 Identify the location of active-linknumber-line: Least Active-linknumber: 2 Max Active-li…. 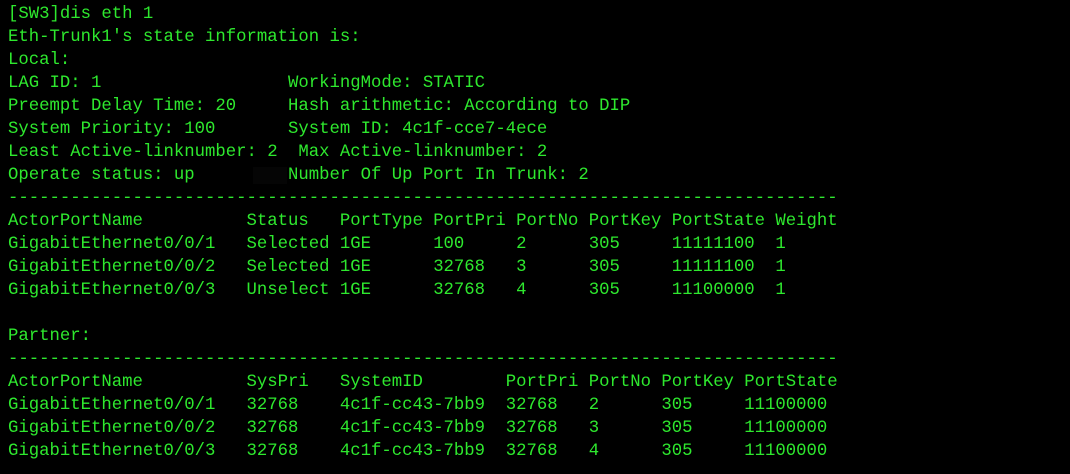
(278, 152).